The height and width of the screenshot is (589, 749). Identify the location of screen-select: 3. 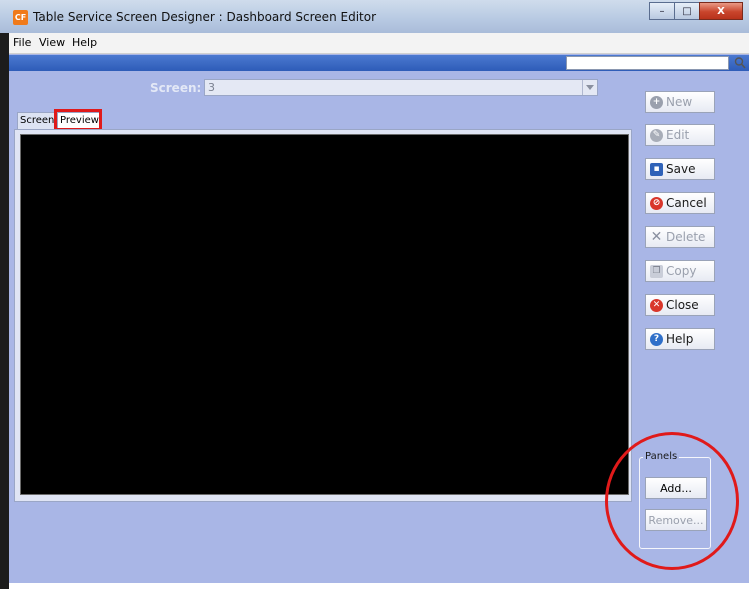
(401, 87).